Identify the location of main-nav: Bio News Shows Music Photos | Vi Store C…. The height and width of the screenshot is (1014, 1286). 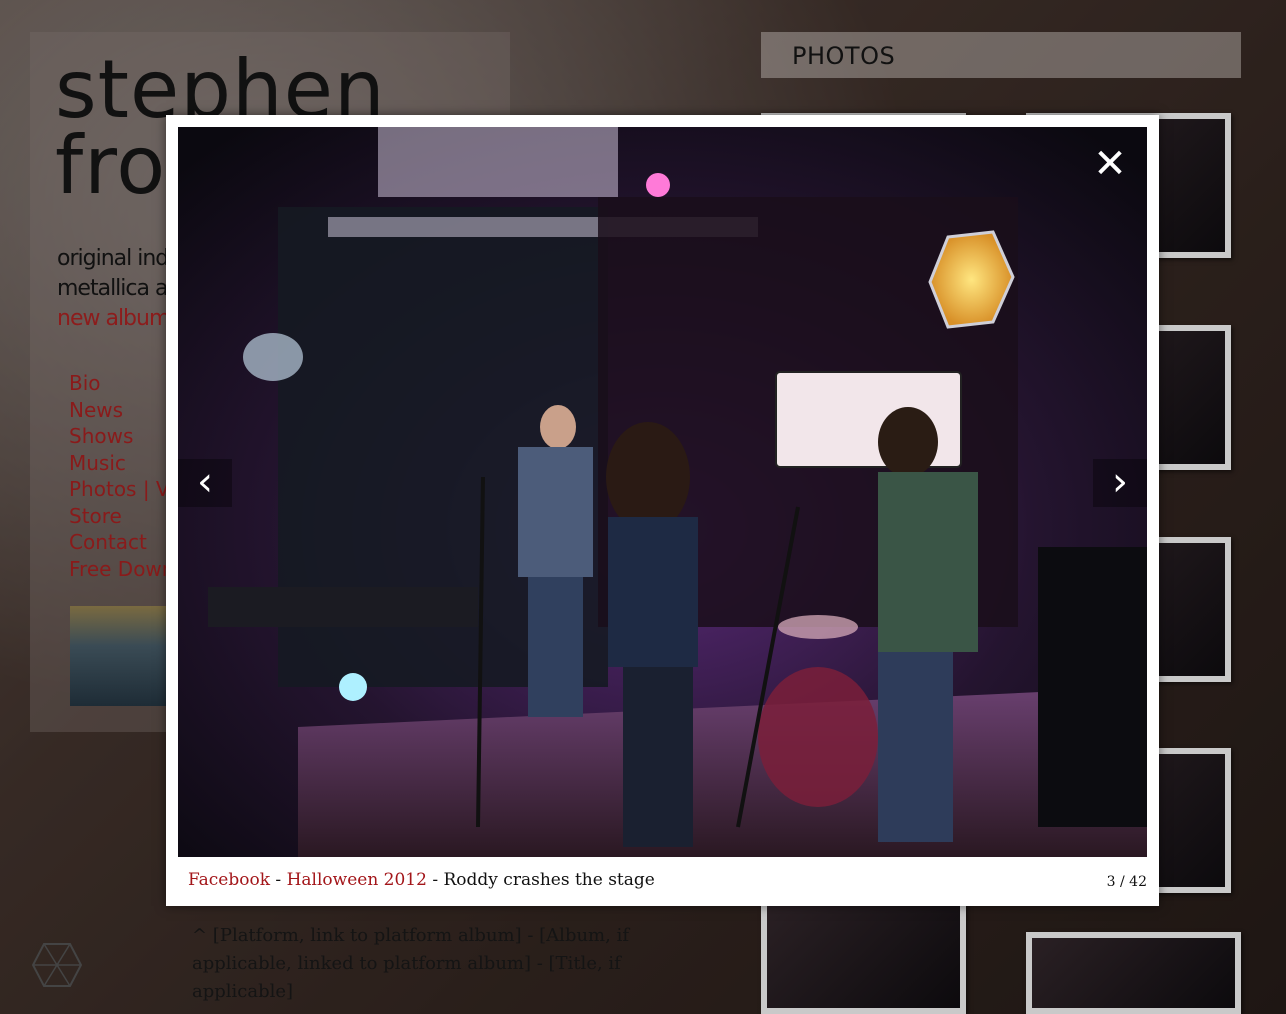
(122, 476).